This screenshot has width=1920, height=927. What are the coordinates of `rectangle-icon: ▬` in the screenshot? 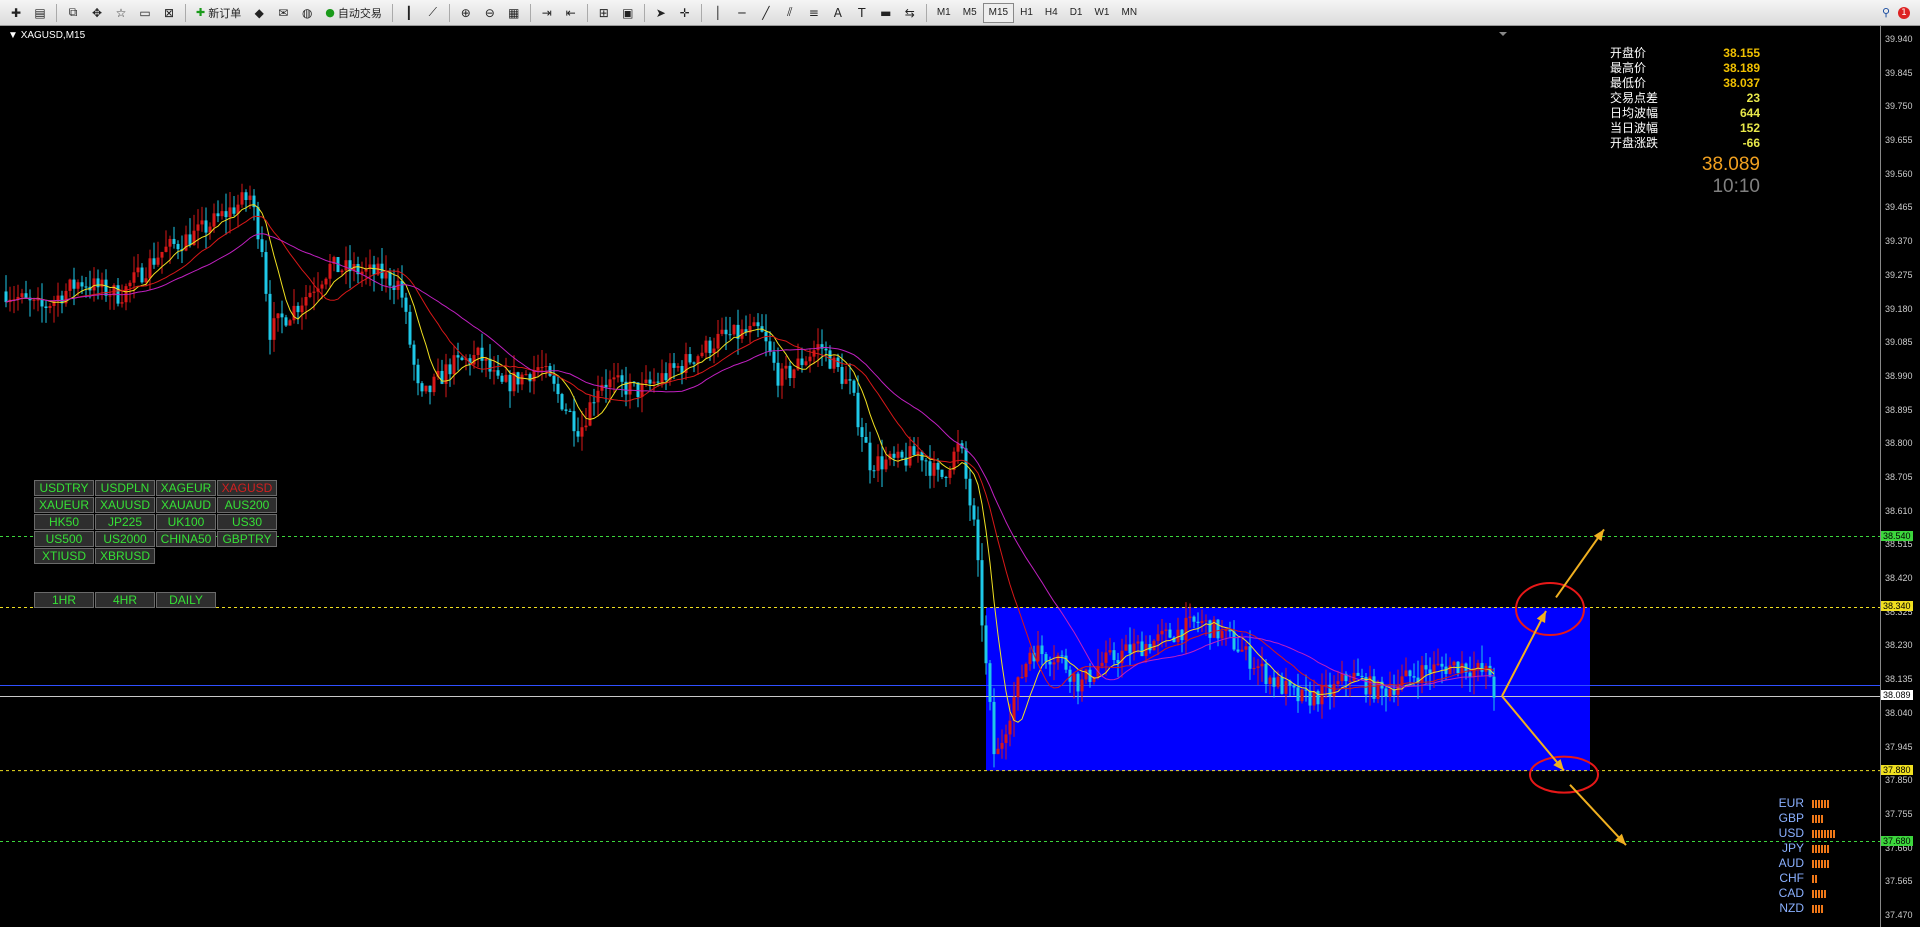 It's located at (886, 13).